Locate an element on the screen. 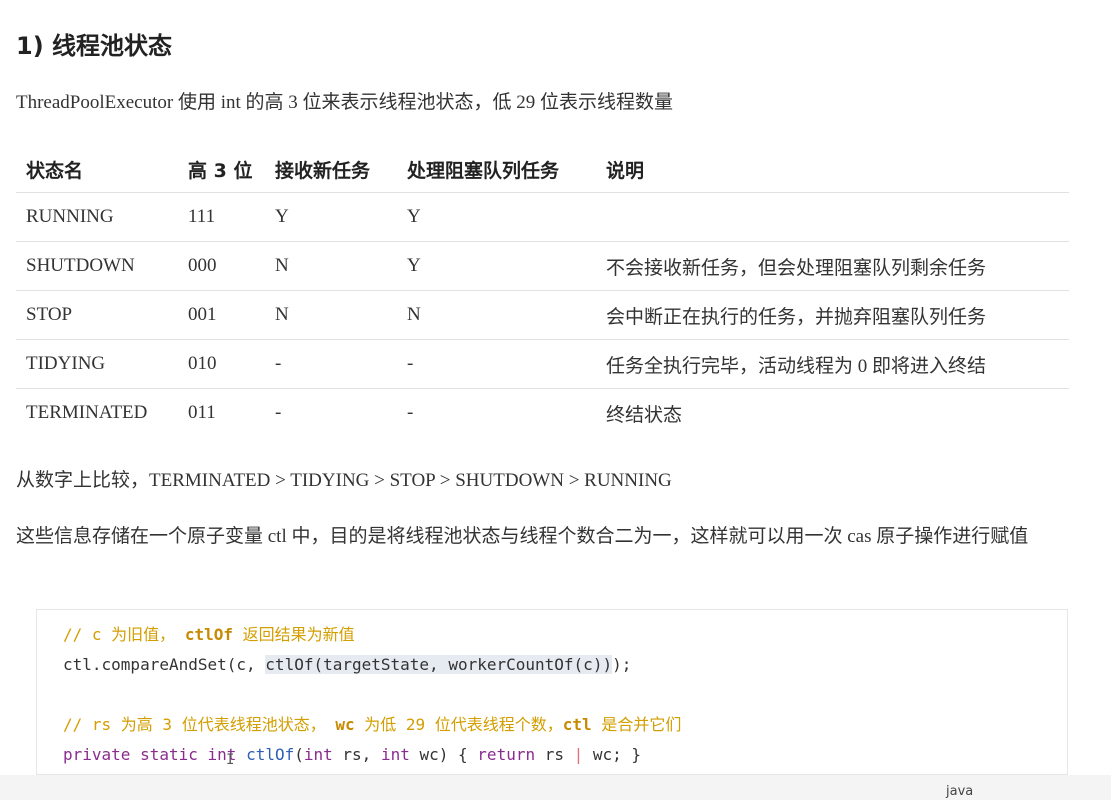 This screenshot has width=1111, height=800. code-text: rs is located at coordinates (554, 754).